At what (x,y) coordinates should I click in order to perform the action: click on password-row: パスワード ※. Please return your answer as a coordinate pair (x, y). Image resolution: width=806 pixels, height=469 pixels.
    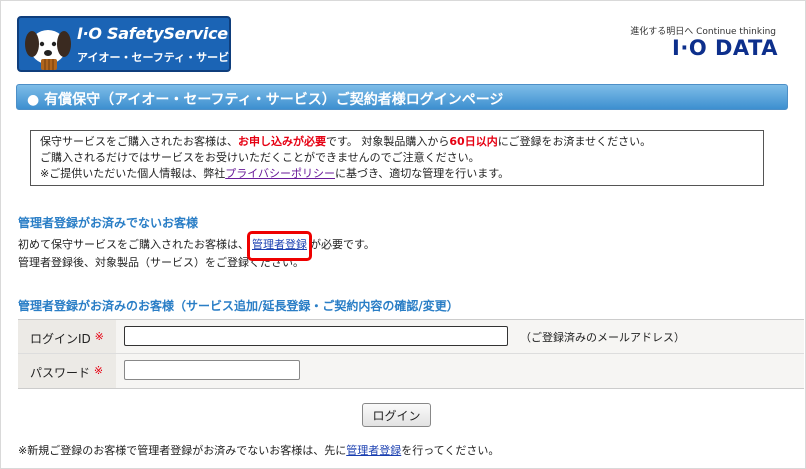
    Looking at the image, I should click on (411, 371).